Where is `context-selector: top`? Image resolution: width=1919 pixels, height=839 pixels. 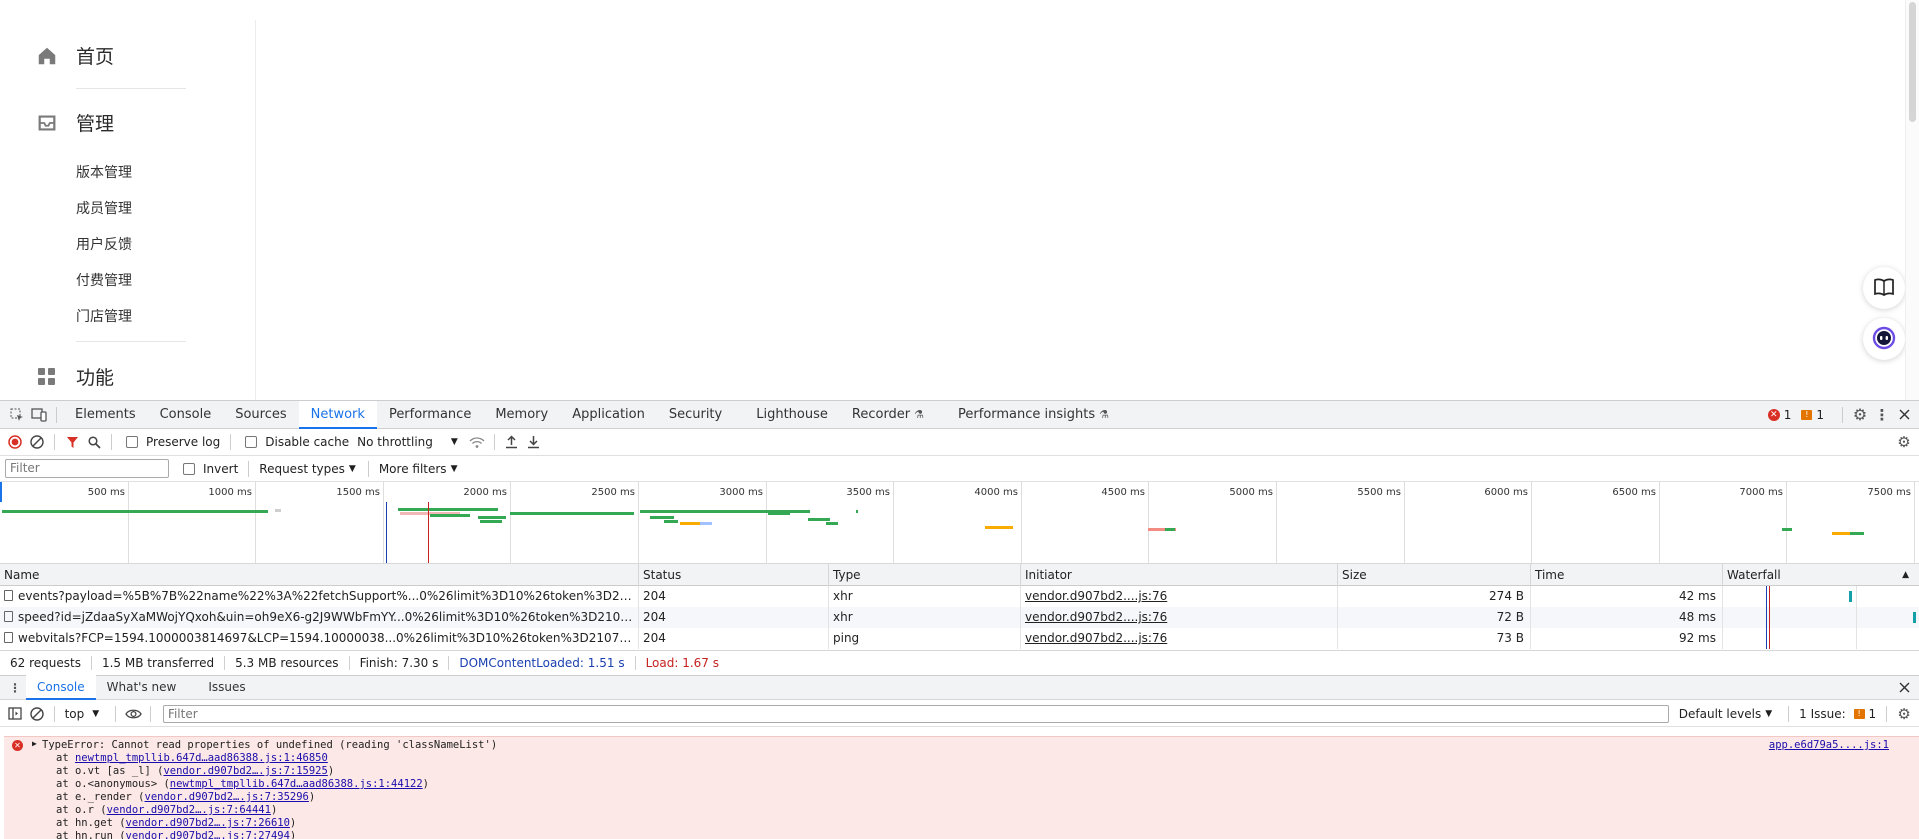 context-selector: top is located at coordinates (75, 714).